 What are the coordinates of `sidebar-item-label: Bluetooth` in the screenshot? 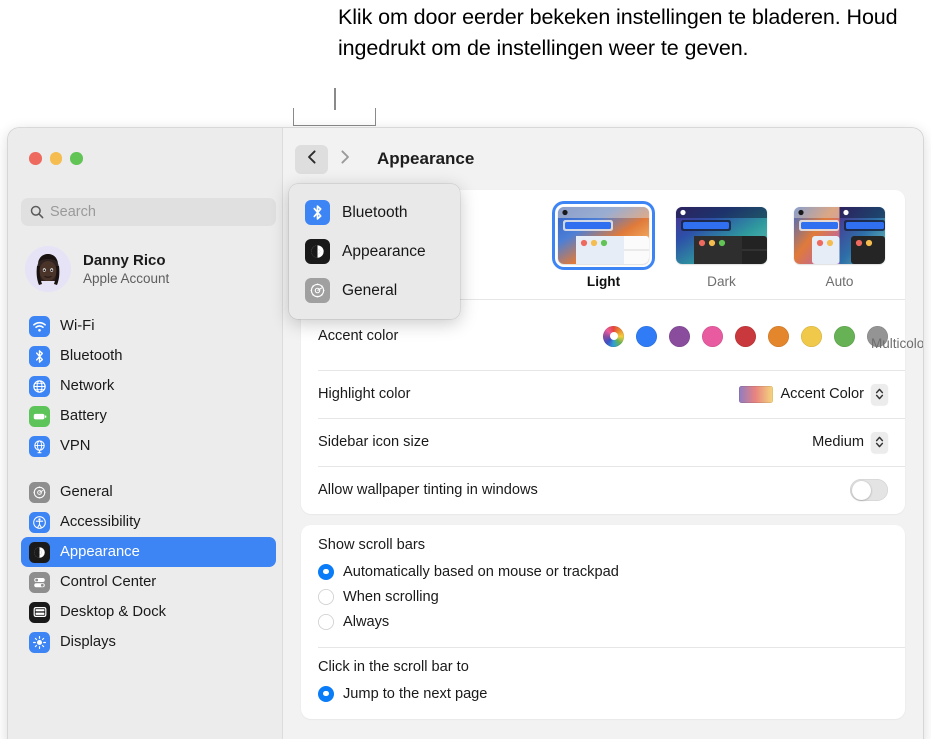 It's located at (91, 356).